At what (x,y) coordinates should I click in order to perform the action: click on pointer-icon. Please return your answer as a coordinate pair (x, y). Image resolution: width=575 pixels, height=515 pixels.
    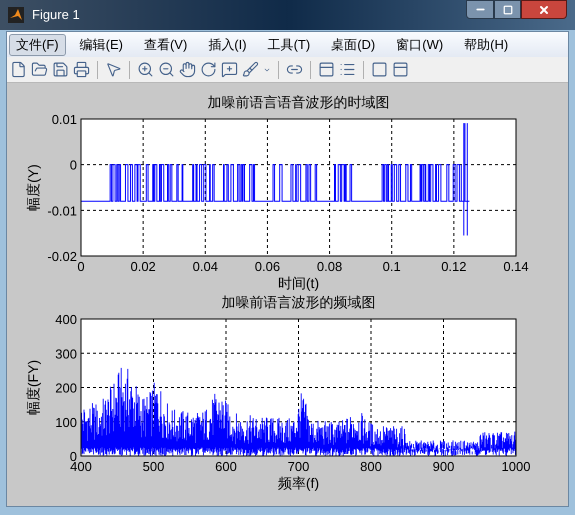
    Looking at the image, I should click on (113, 69).